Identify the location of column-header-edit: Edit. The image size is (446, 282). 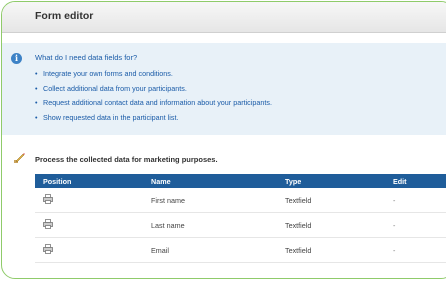
(411, 181).